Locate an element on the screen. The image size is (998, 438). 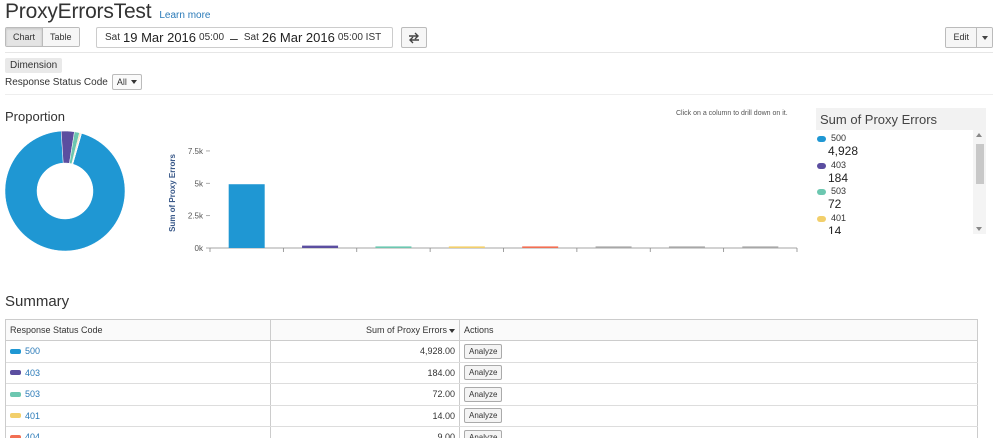
column-header-actions: Actions is located at coordinates (719, 330).